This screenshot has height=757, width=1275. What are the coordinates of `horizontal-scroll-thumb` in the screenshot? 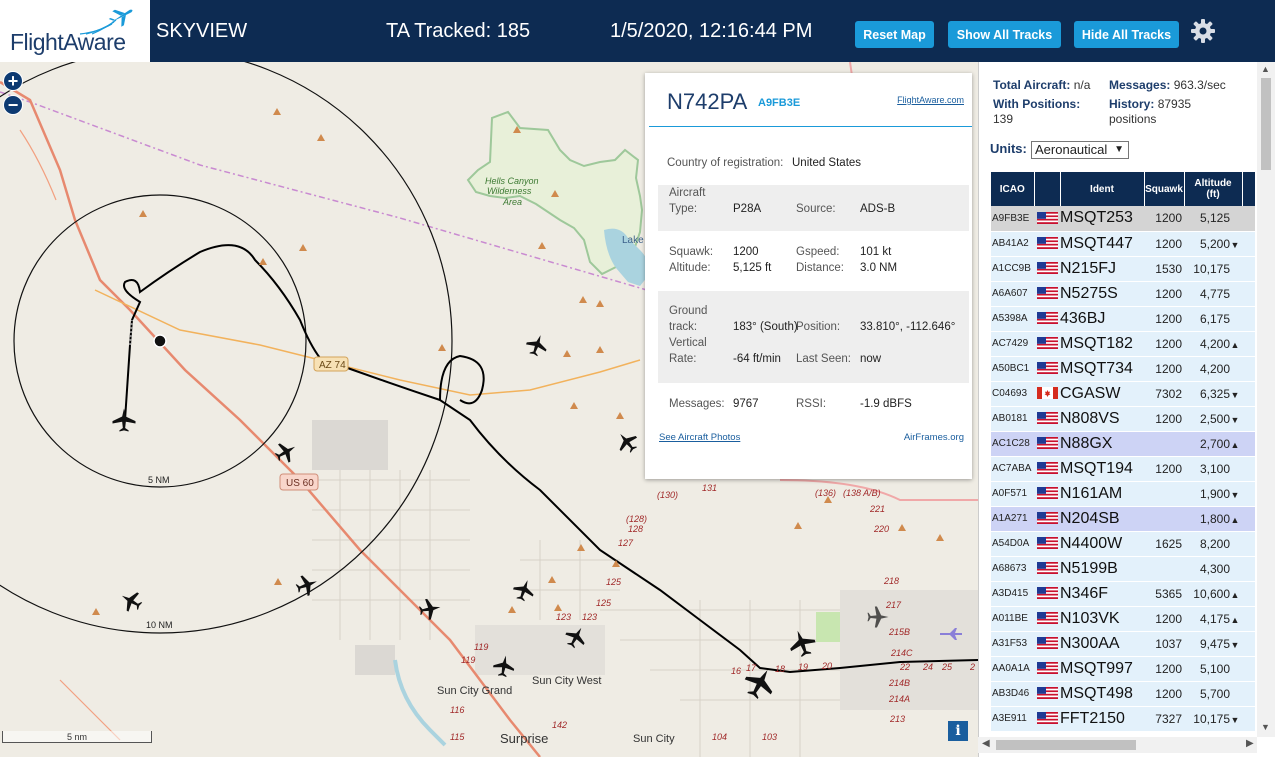 It's located at (1066, 745).